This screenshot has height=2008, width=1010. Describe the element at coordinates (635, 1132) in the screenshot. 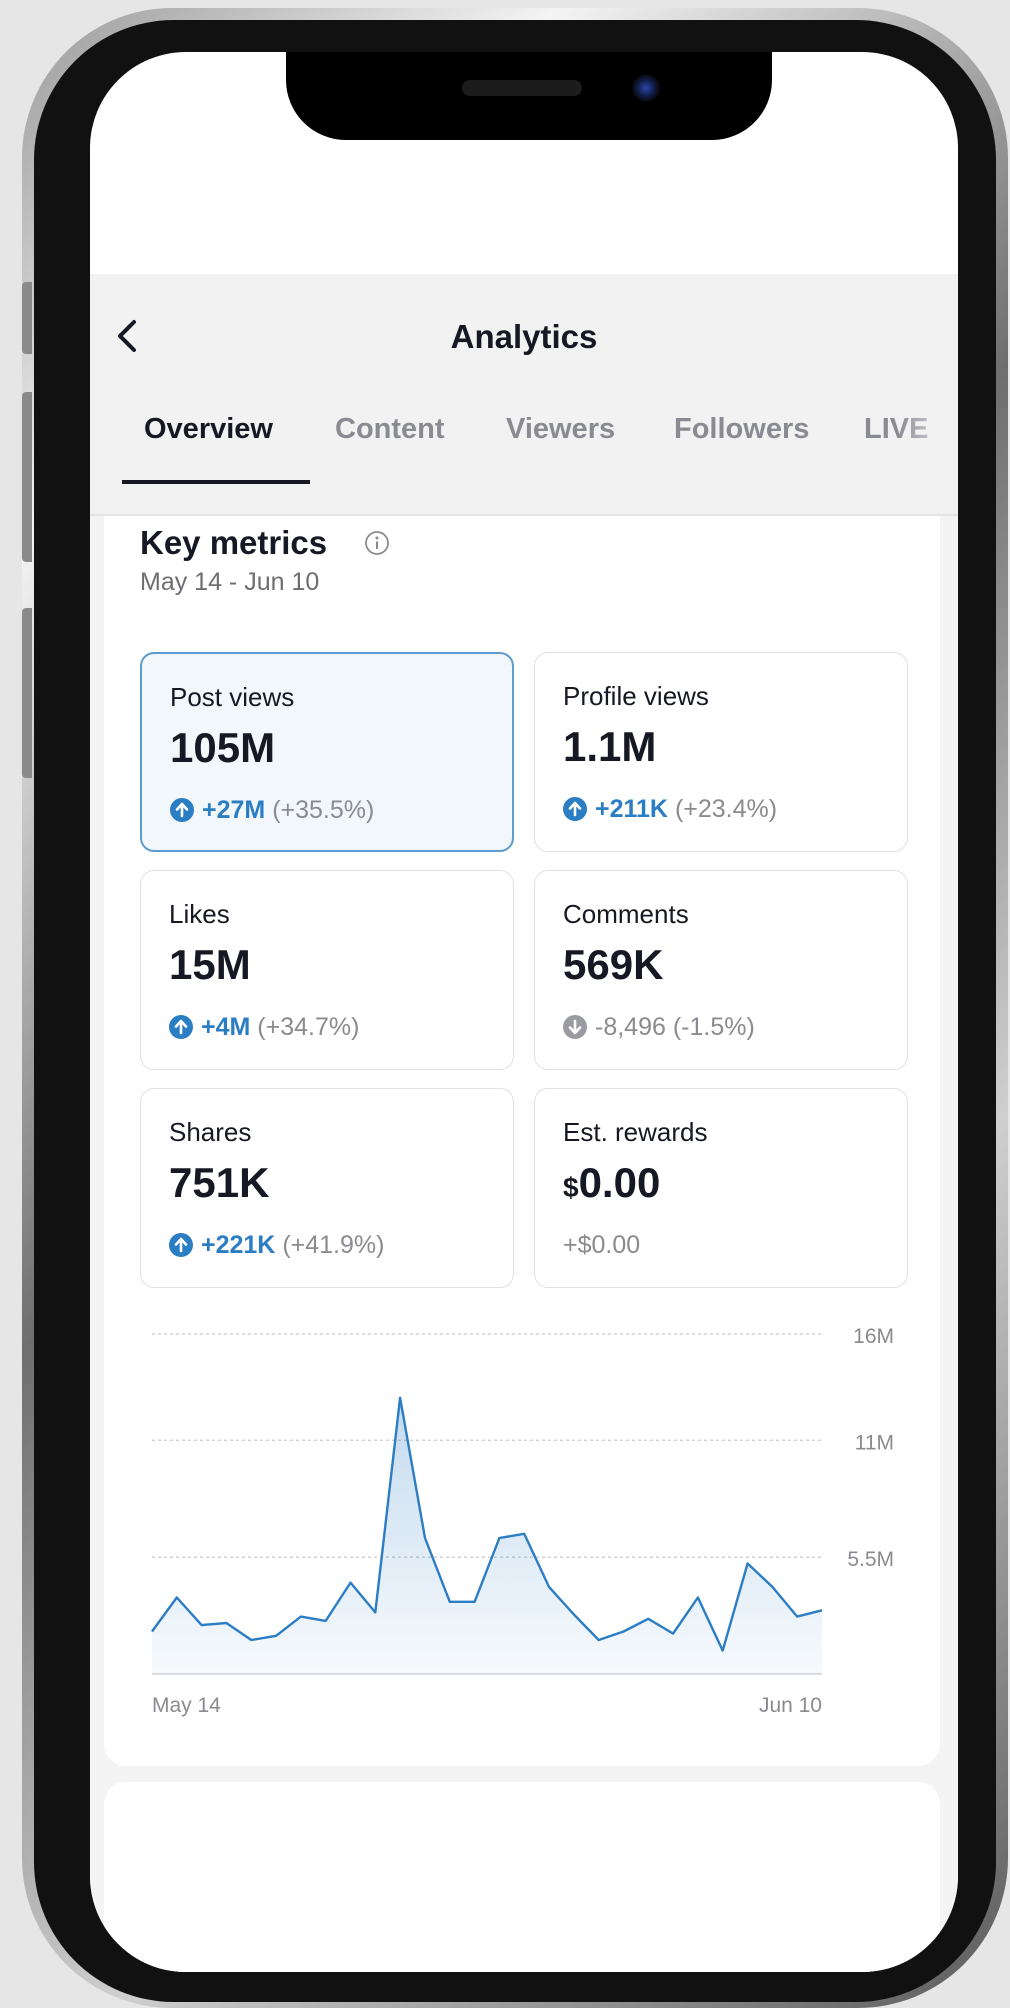

I see `metric-label: Est. rewards` at that location.